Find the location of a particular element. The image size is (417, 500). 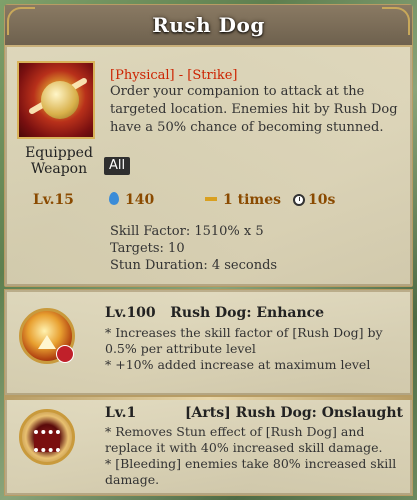

enhancement-1-line: * +10% added increase at maximum level is located at coordinates (238, 364).